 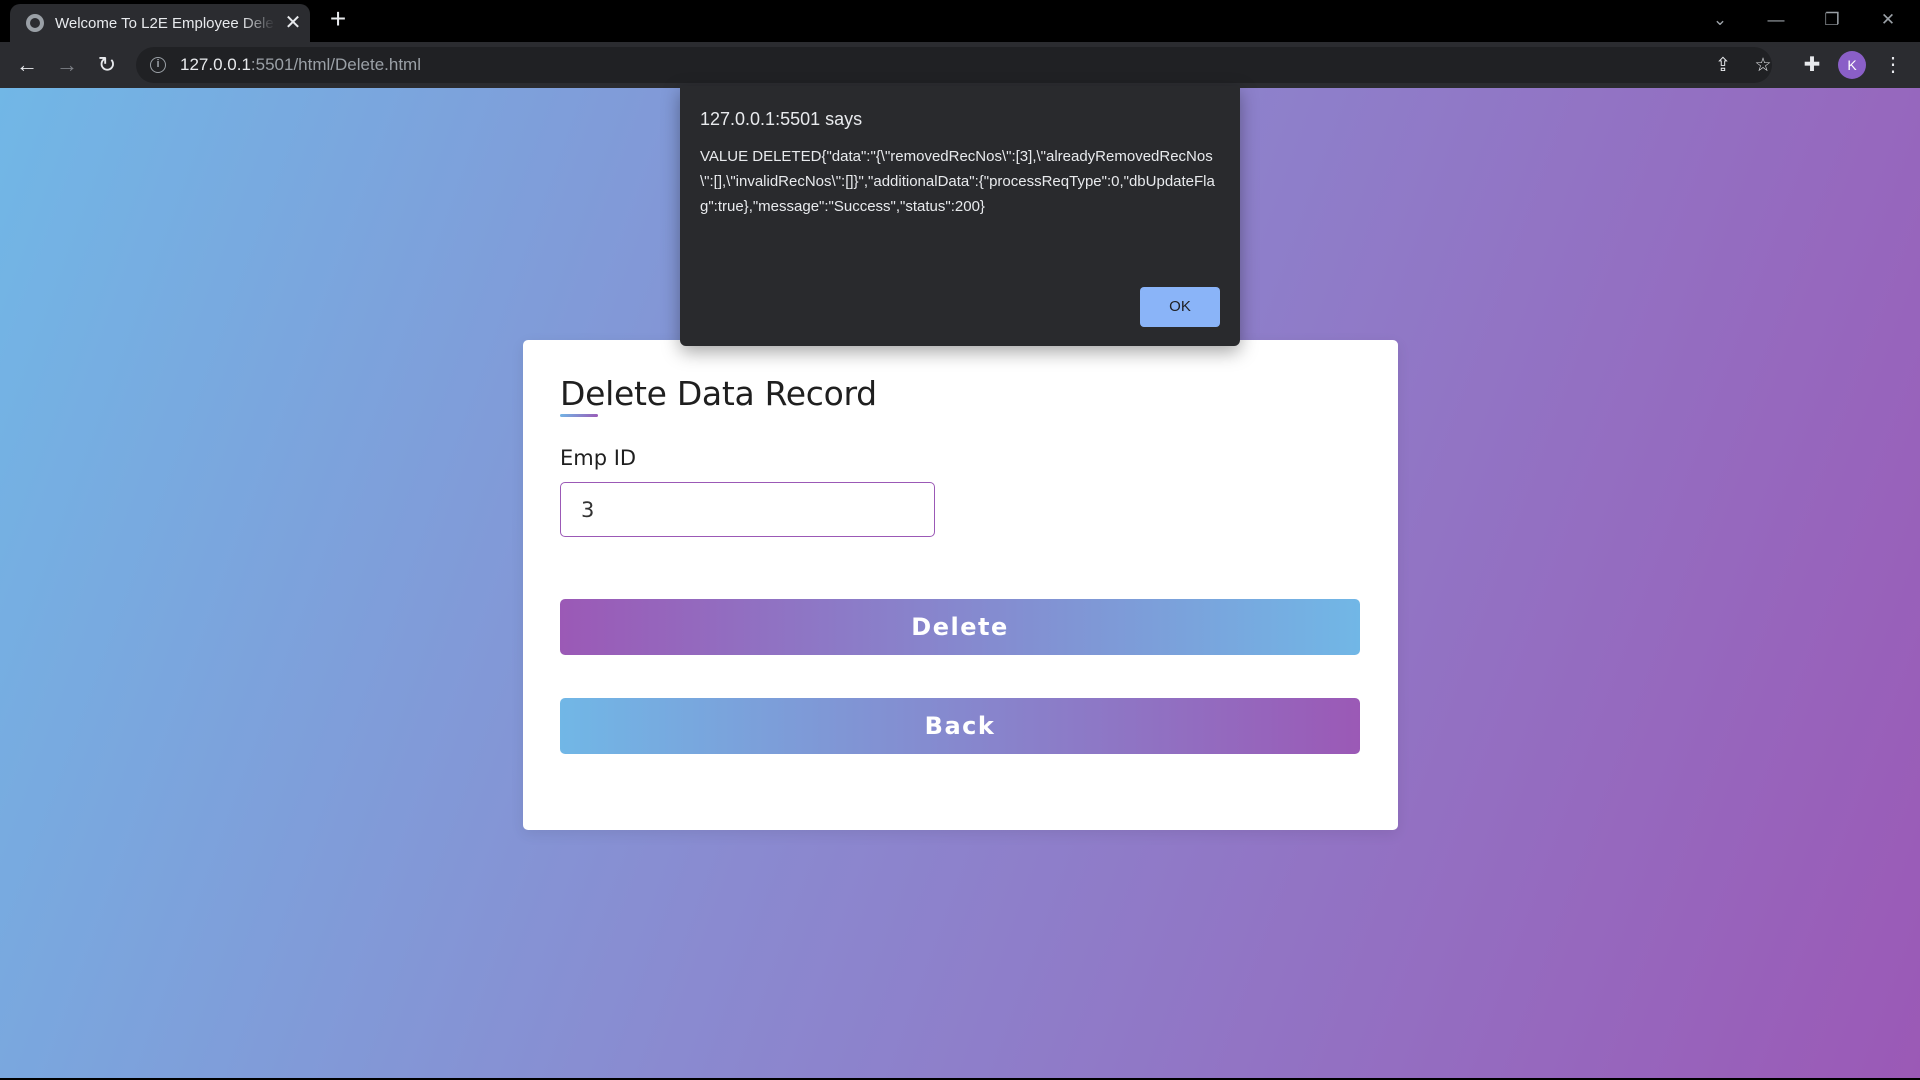 What do you see at coordinates (598, 458) in the screenshot?
I see `emp-id-label: Emp ID` at bounding box center [598, 458].